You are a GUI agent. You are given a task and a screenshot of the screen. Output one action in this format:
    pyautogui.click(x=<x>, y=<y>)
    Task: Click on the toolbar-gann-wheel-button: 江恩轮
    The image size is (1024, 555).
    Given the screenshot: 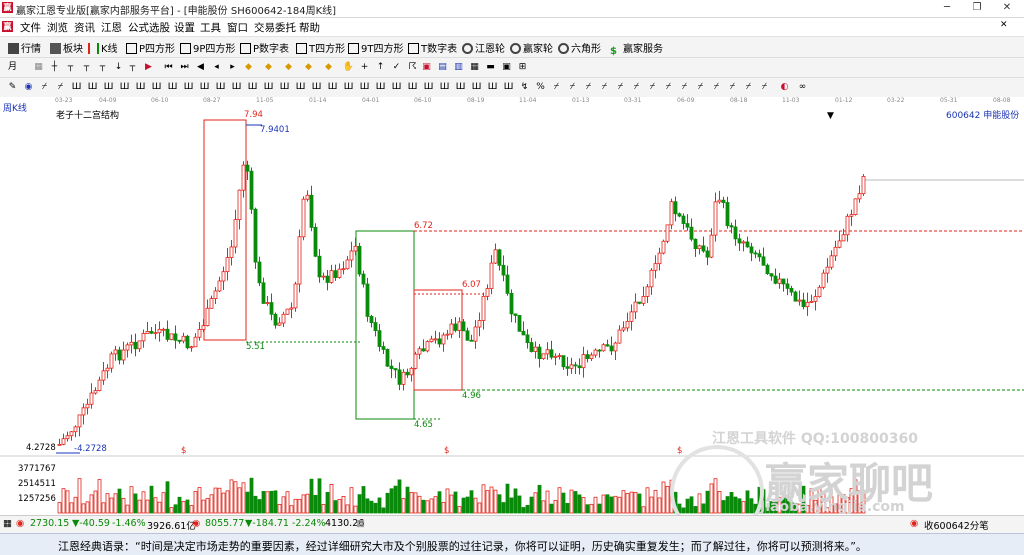 What is the action you would take?
    pyautogui.click(x=483, y=47)
    